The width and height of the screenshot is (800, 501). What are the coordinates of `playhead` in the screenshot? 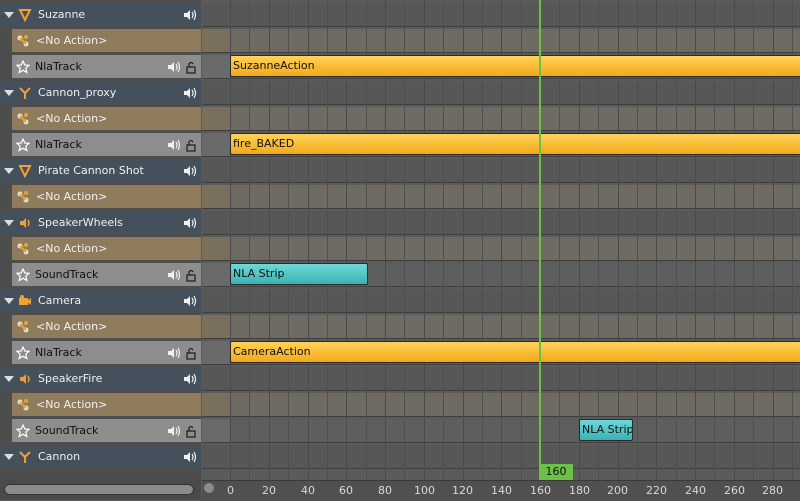 It's located at (540, 240).